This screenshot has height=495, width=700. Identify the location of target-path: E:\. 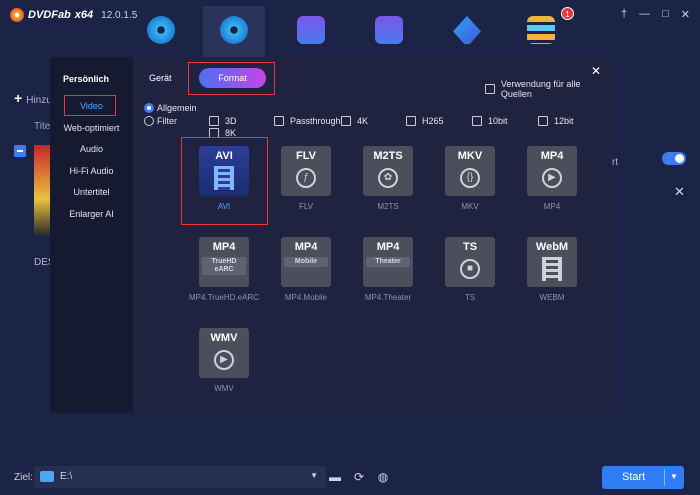
(66, 476).